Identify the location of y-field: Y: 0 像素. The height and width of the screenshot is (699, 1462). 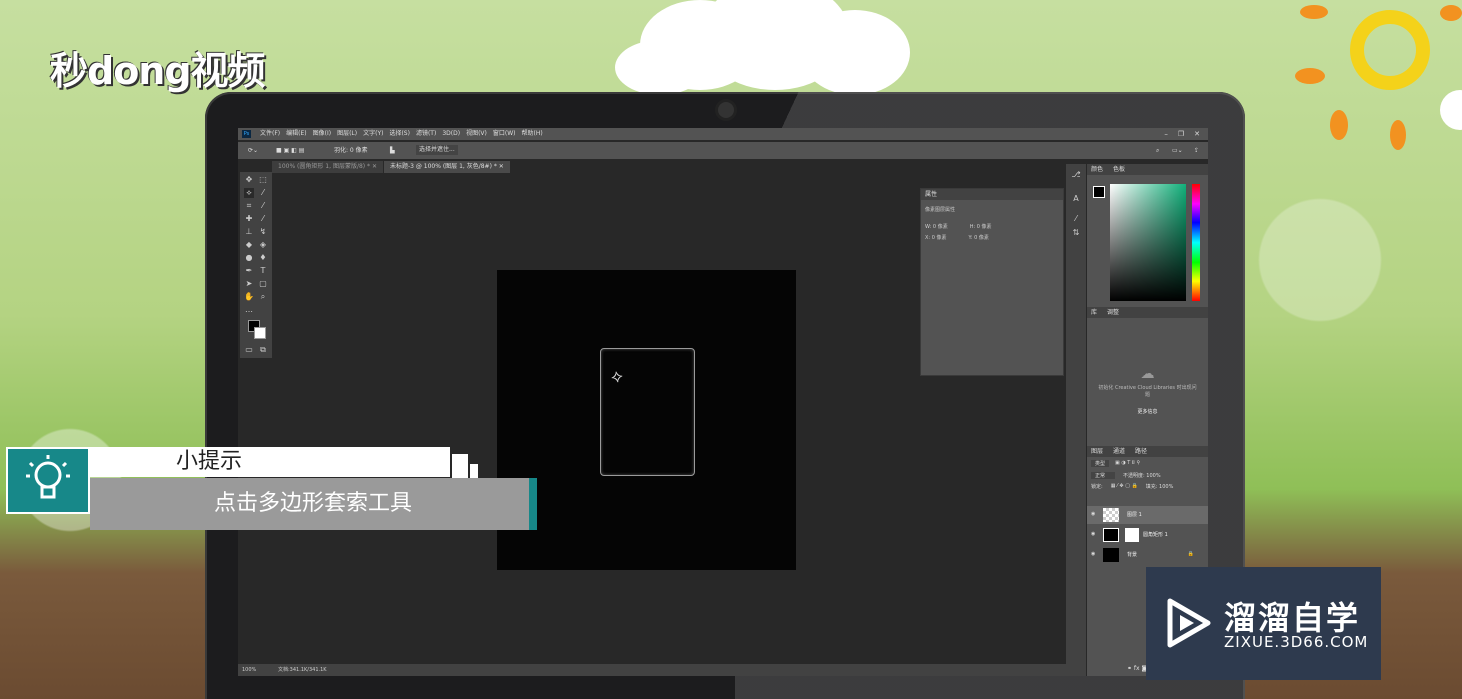
(978, 237).